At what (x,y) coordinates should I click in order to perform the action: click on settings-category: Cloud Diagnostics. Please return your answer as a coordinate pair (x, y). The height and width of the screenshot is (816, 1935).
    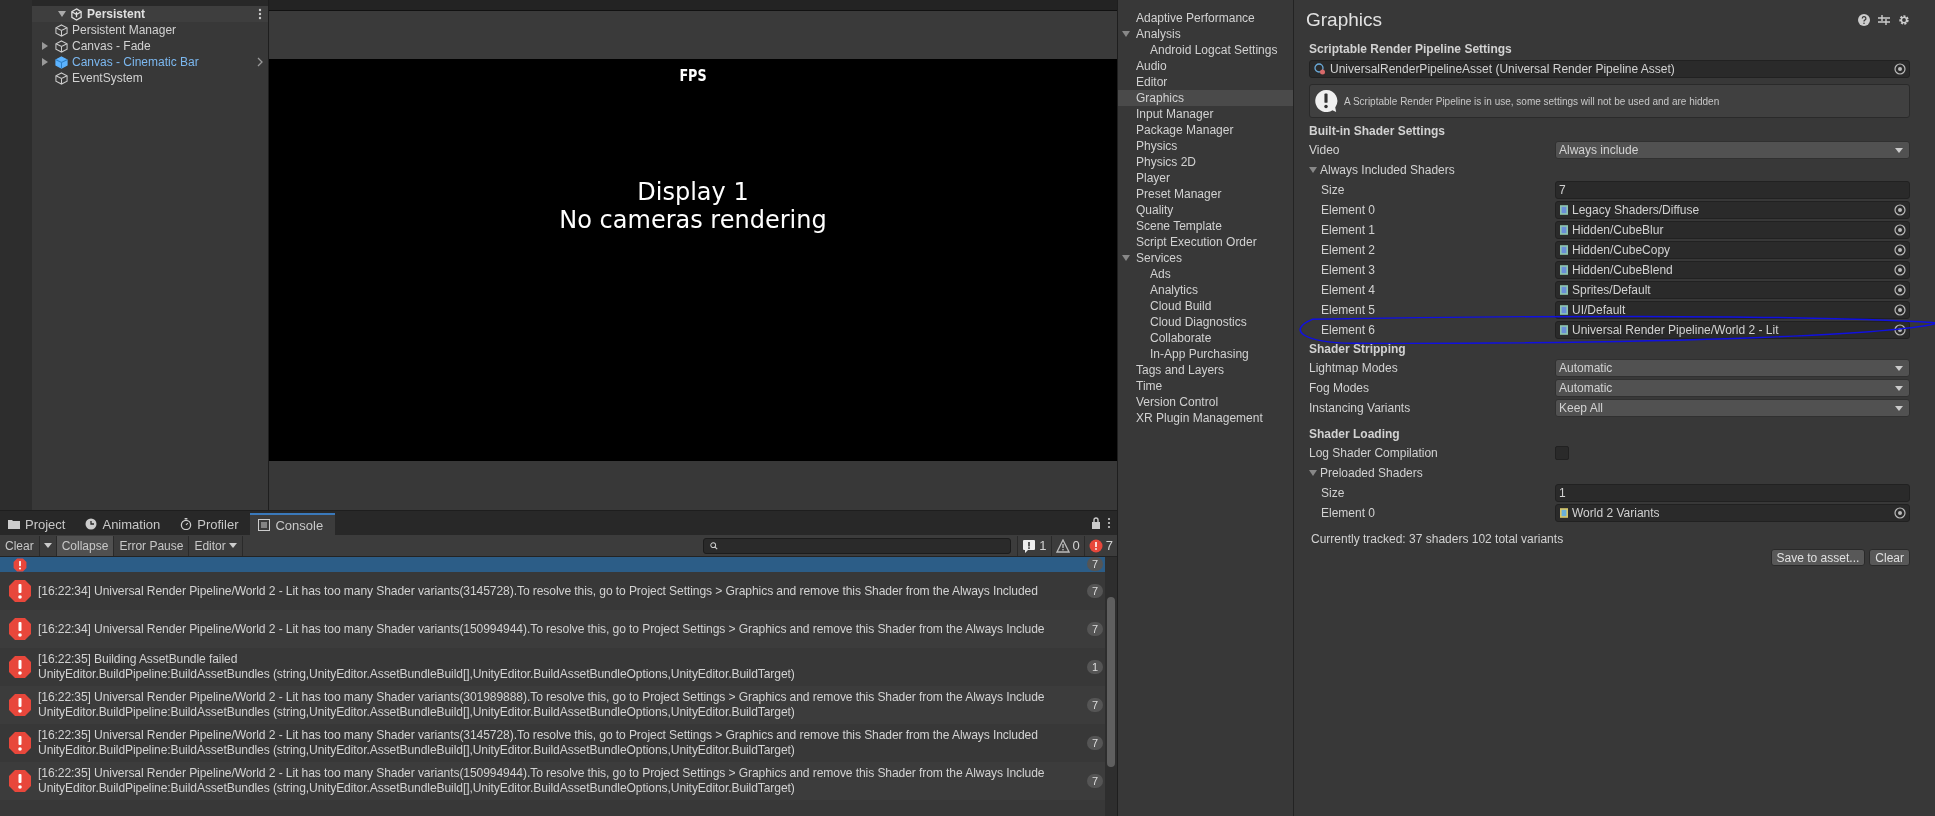
    Looking at the image, I should click on (1205, 322).